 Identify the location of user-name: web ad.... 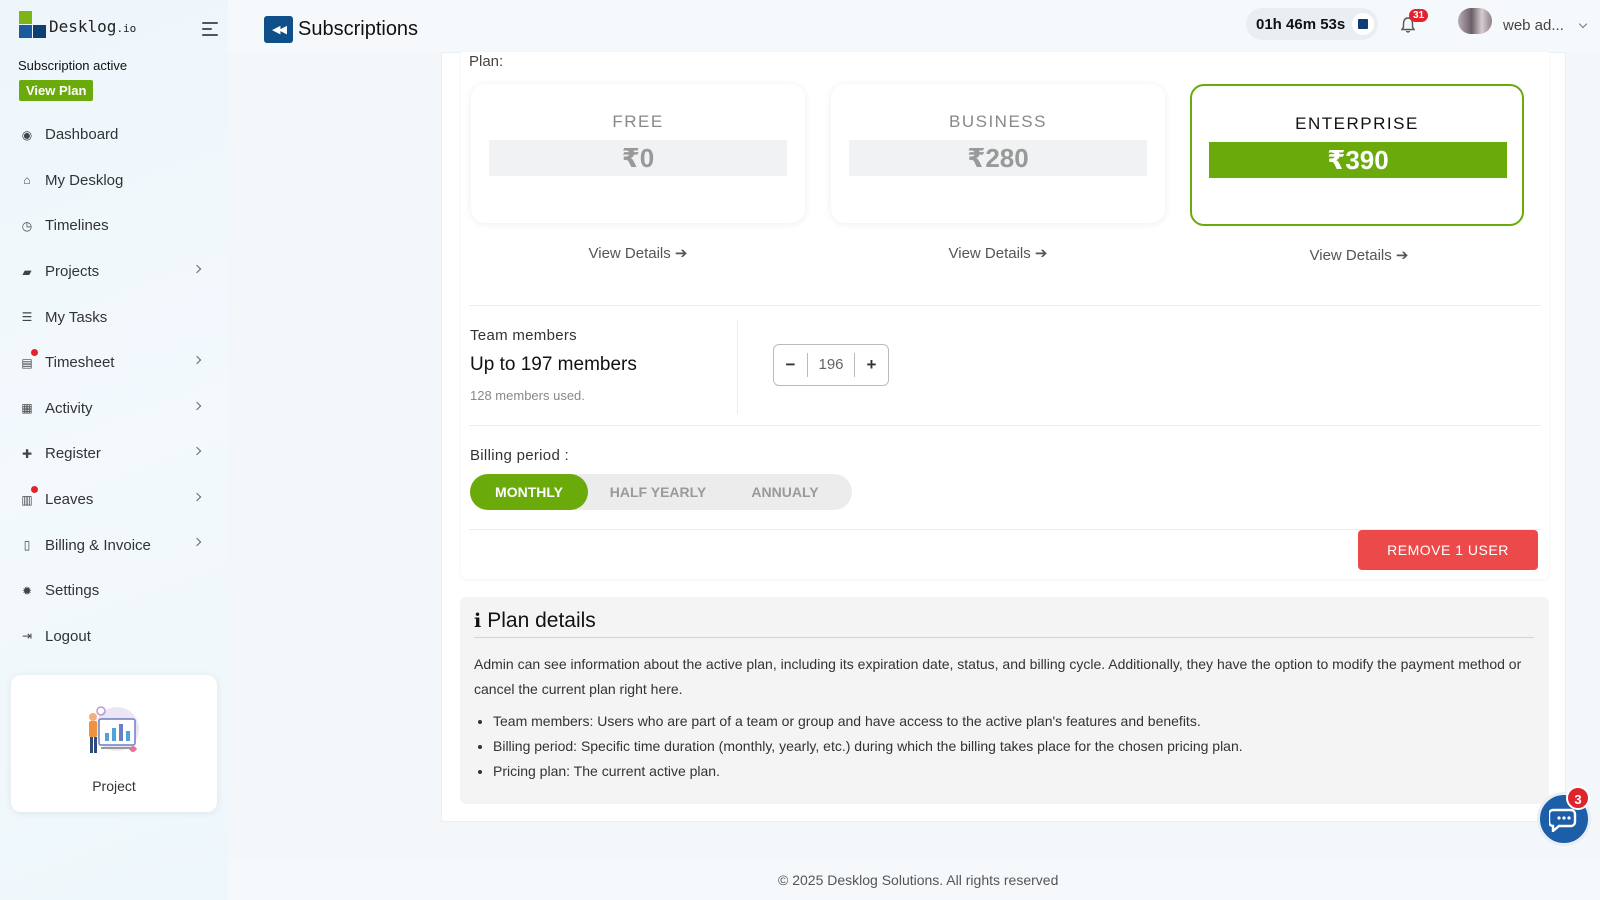
(1533, 25).